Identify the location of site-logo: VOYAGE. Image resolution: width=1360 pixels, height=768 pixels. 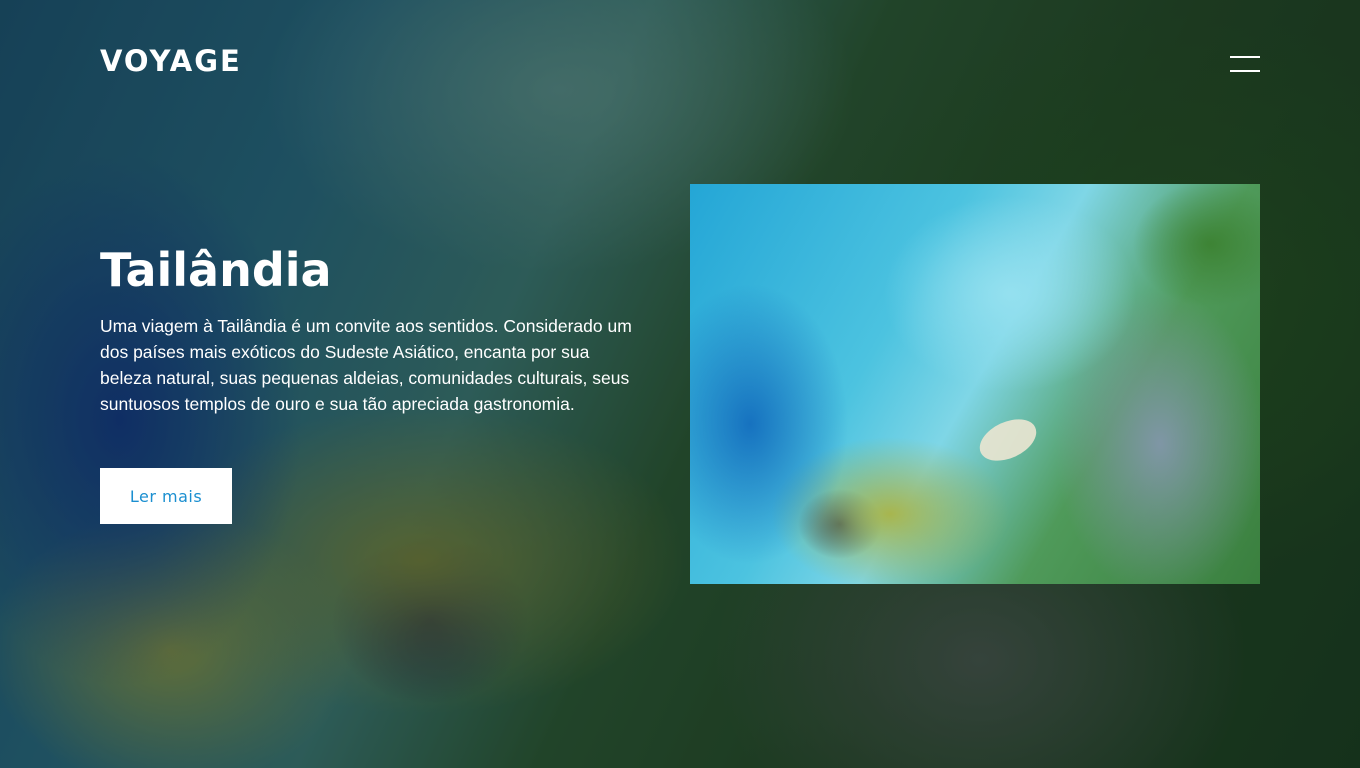
(171, 61).